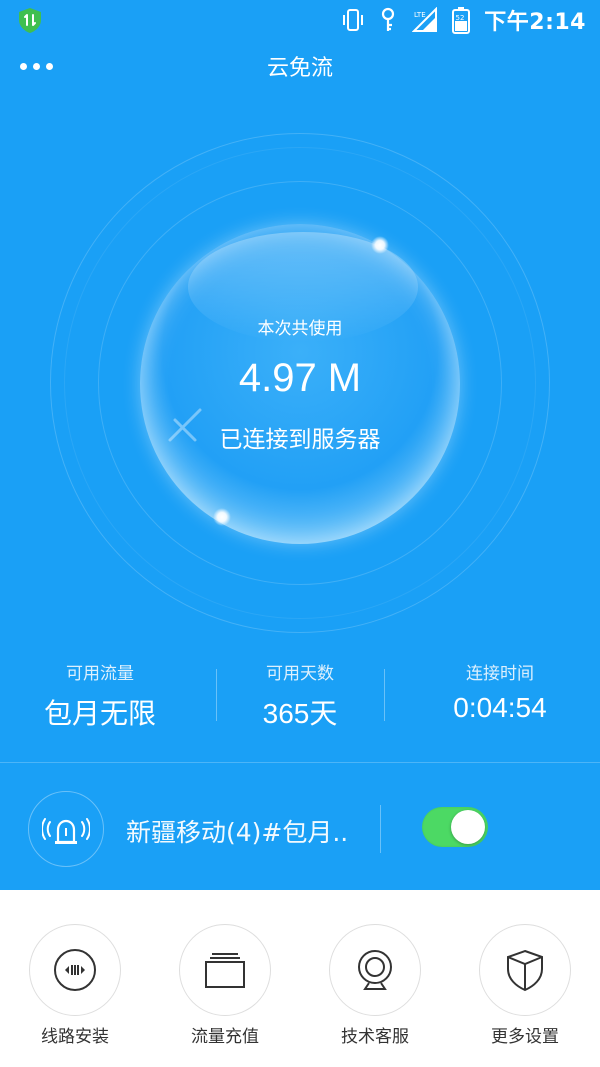 The image size is (600, 1067). What do you see at coordinates (375, 1037) in the screenshot?
I see `menu-label: 技术客服` at bounding box center [375, 1037].